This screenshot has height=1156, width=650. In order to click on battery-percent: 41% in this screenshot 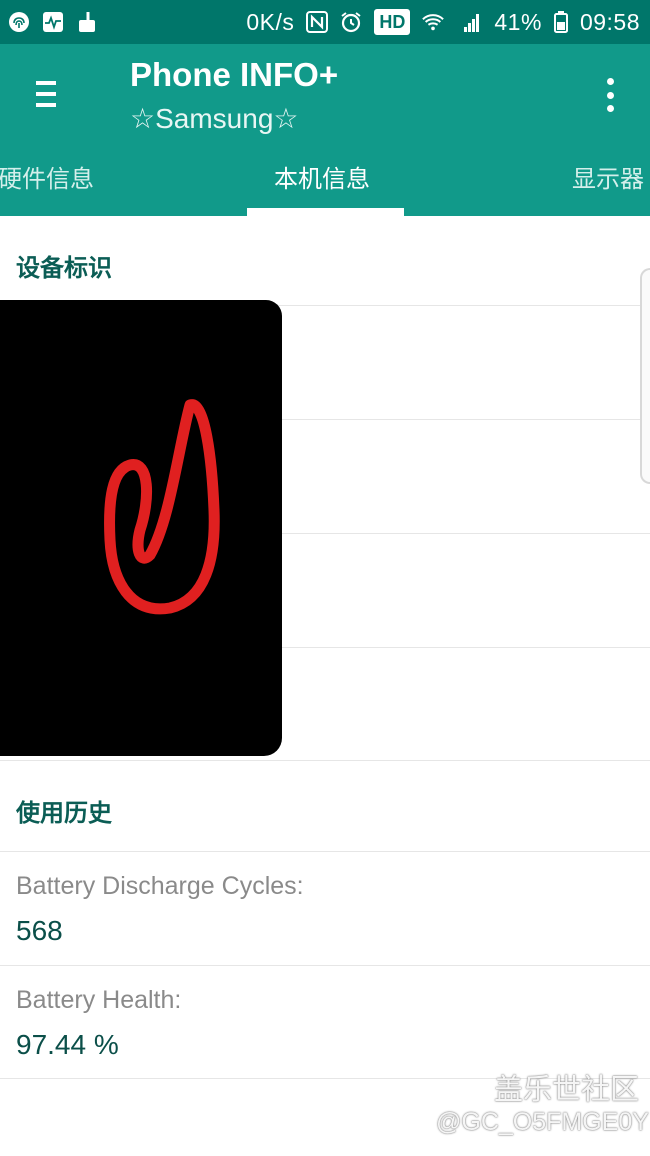, I will do `click(518, 21)`.